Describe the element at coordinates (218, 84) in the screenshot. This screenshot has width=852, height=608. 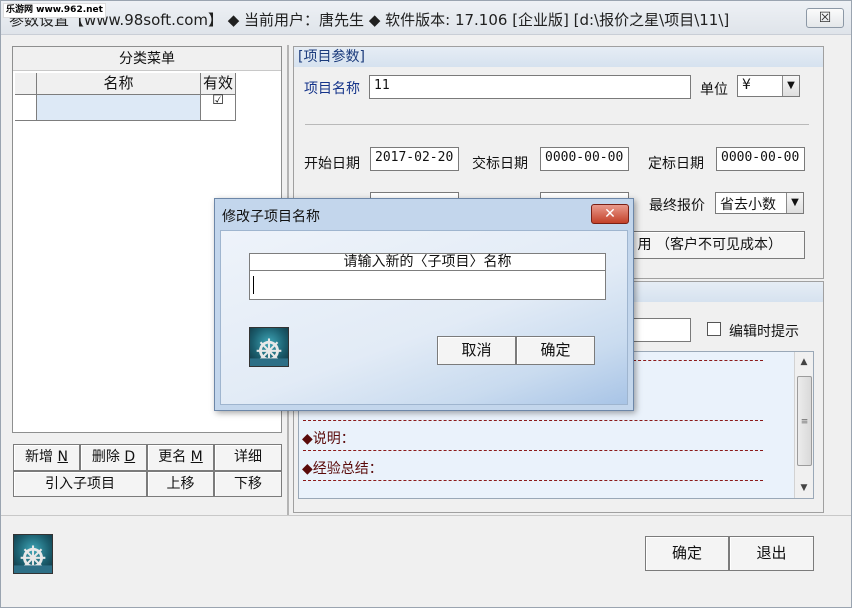
I see `grid-col-valid: 有效` at that location.